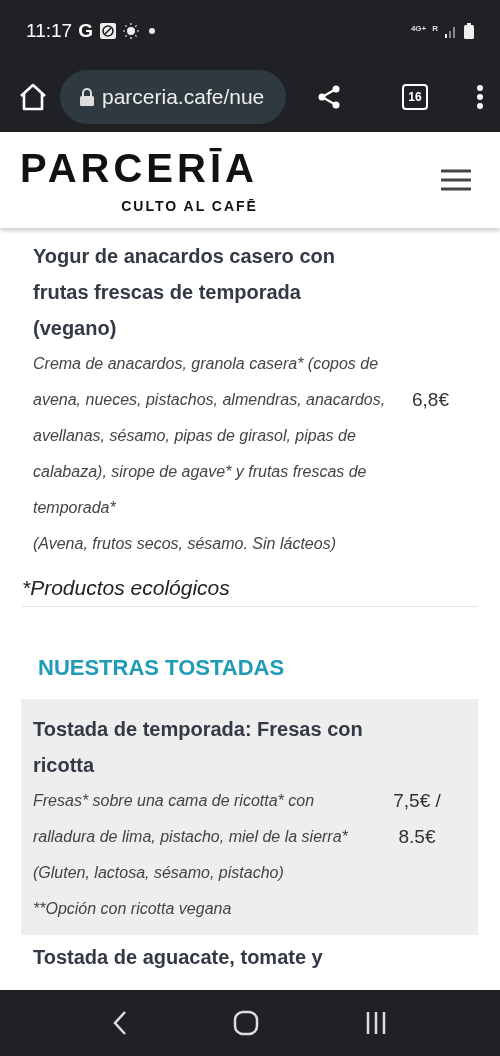  I want to click on google-status-icon: G, so click(85, 31).